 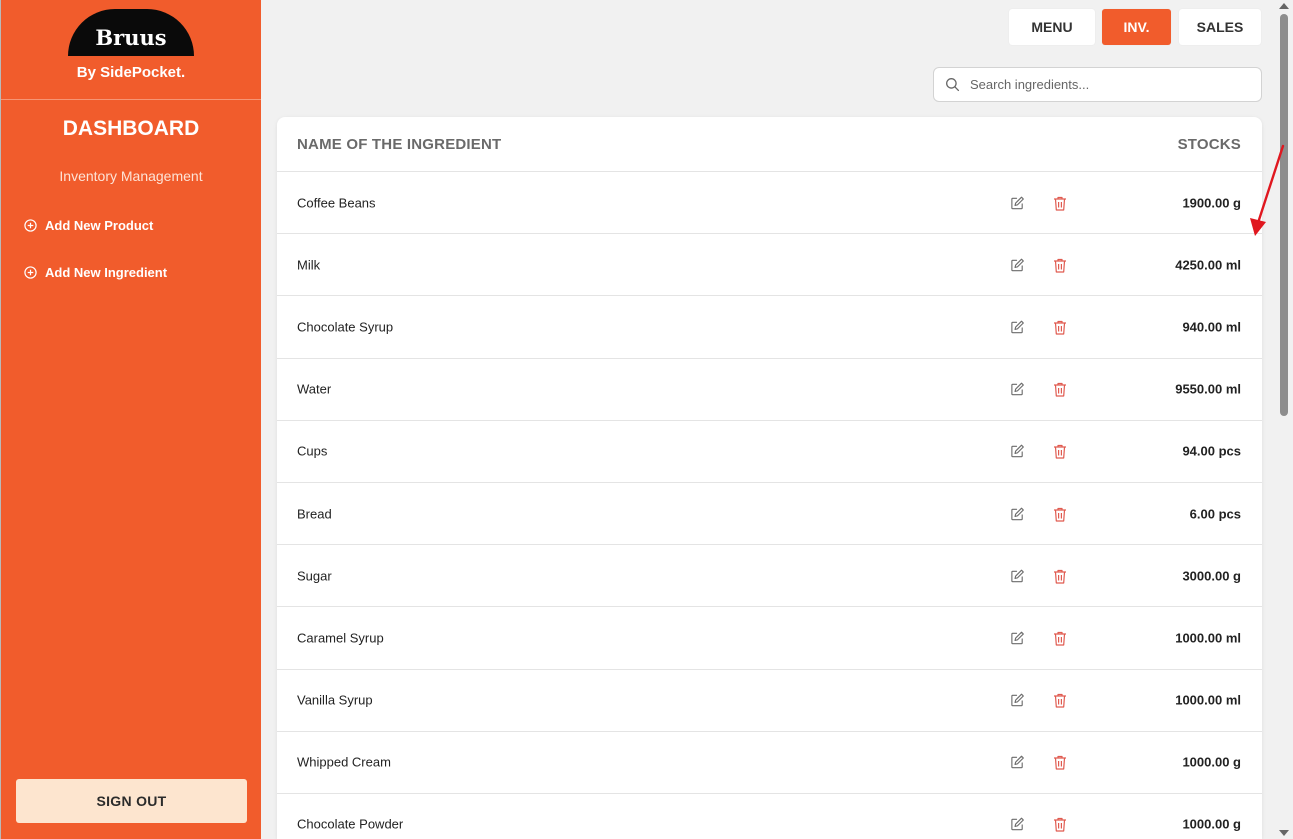 I want to click on ingredient-stock: 9550.00 ml, so click(x=1208, y=389).